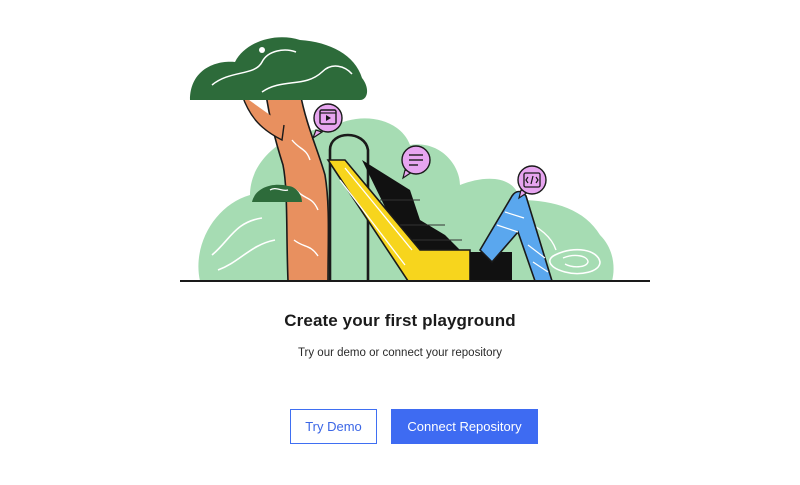 The height and width of the screenshot is (485, 800). I want to click on try-demo-button: Try Demo, so click(333, 426).